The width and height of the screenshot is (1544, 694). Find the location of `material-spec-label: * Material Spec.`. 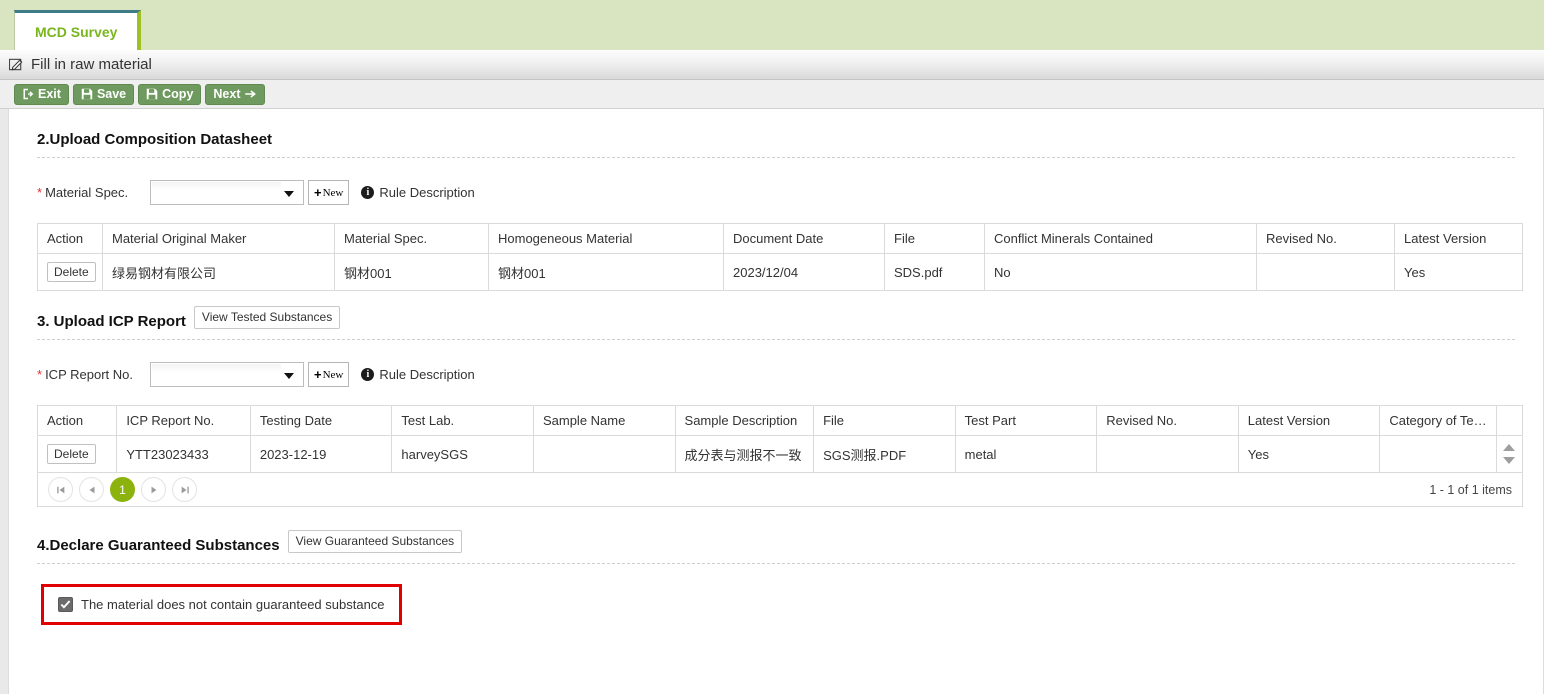

material-spec-label: * Material Spec. is located at coordinates (93, 192).